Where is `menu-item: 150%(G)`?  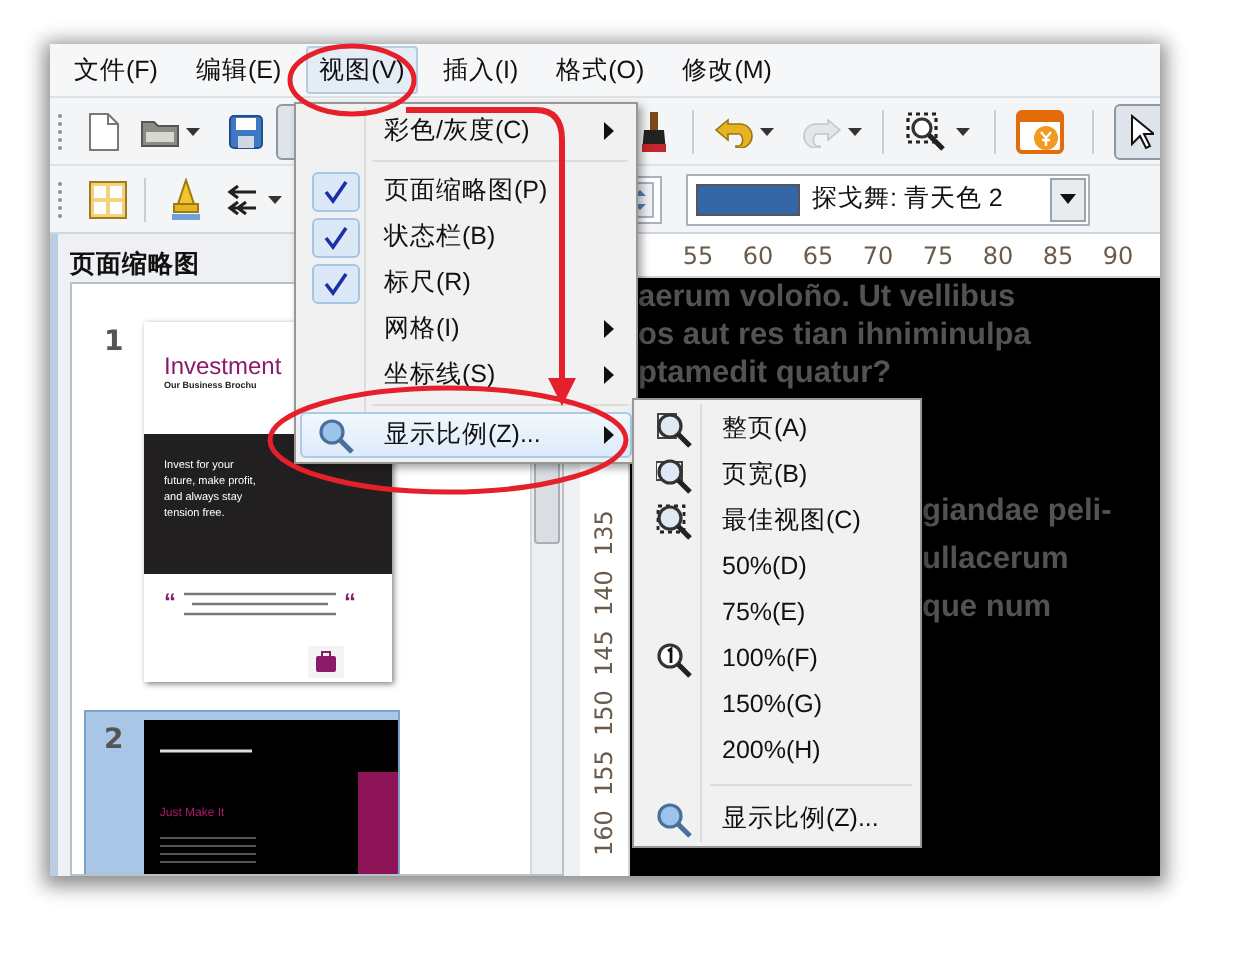
menu-item: 150%(G) is located at coordinates (777, 705).